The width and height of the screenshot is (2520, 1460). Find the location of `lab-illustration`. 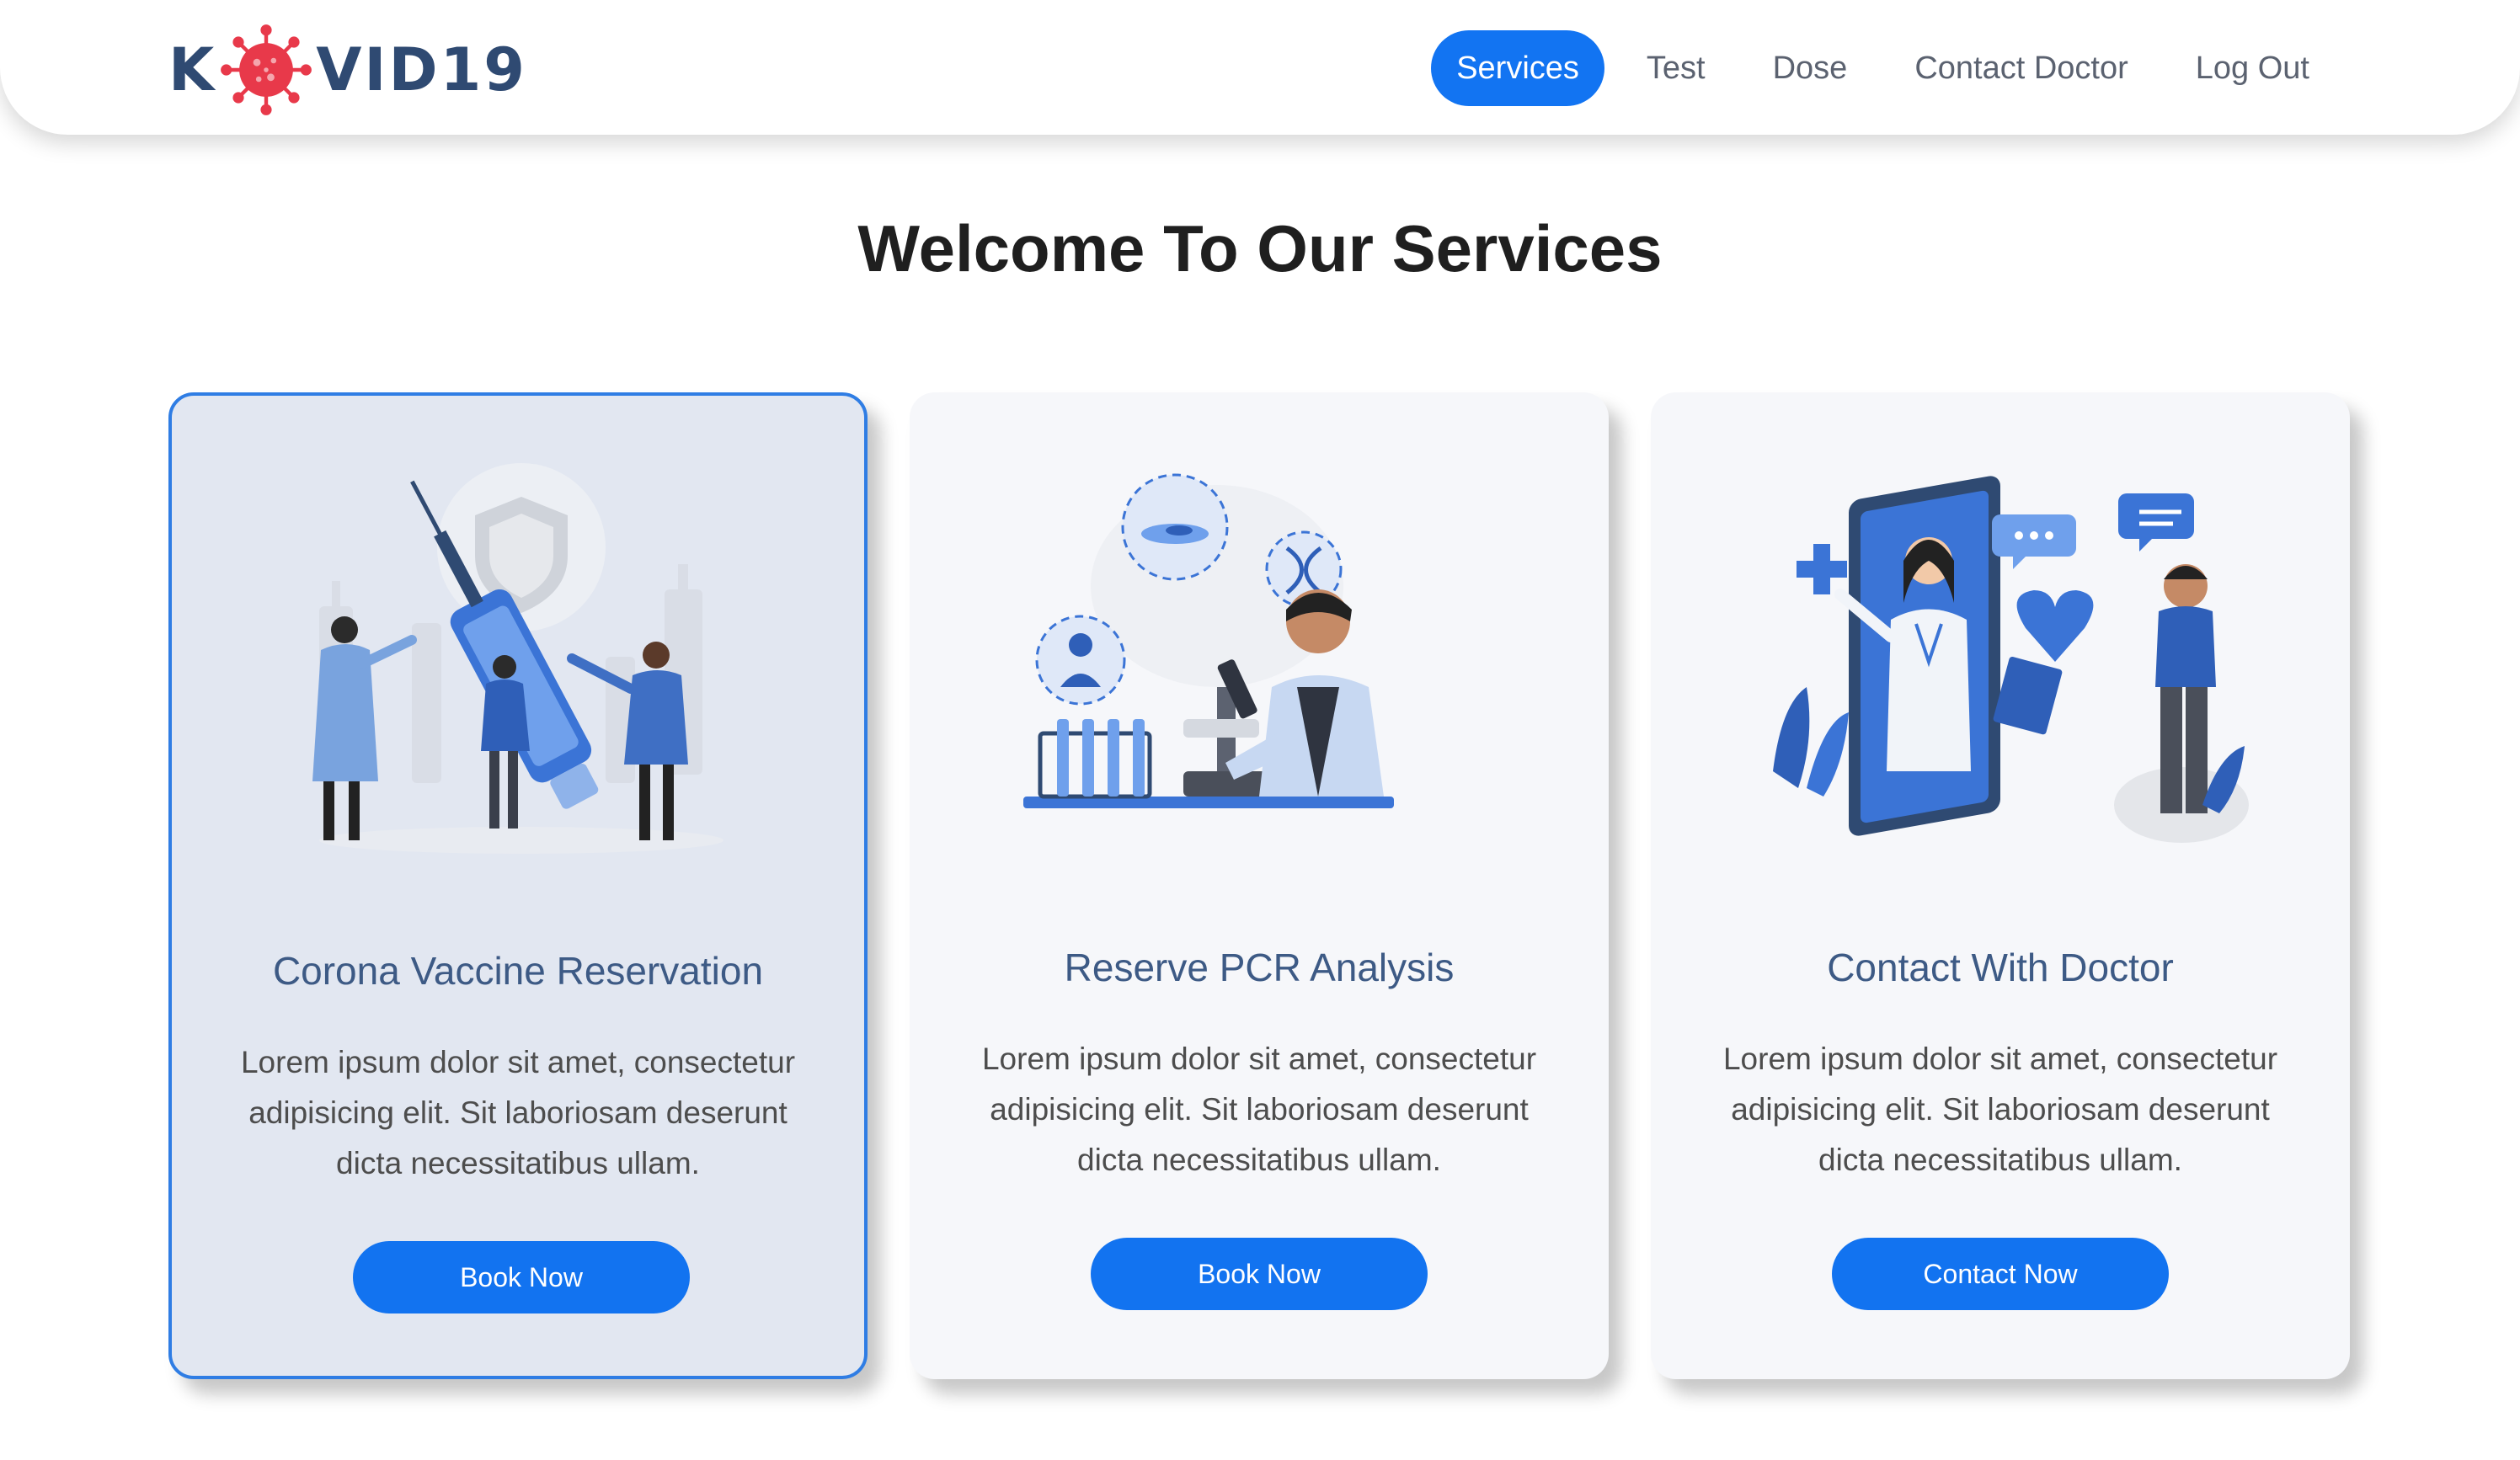

lab-illustration is located at coordinates (1209, 640).